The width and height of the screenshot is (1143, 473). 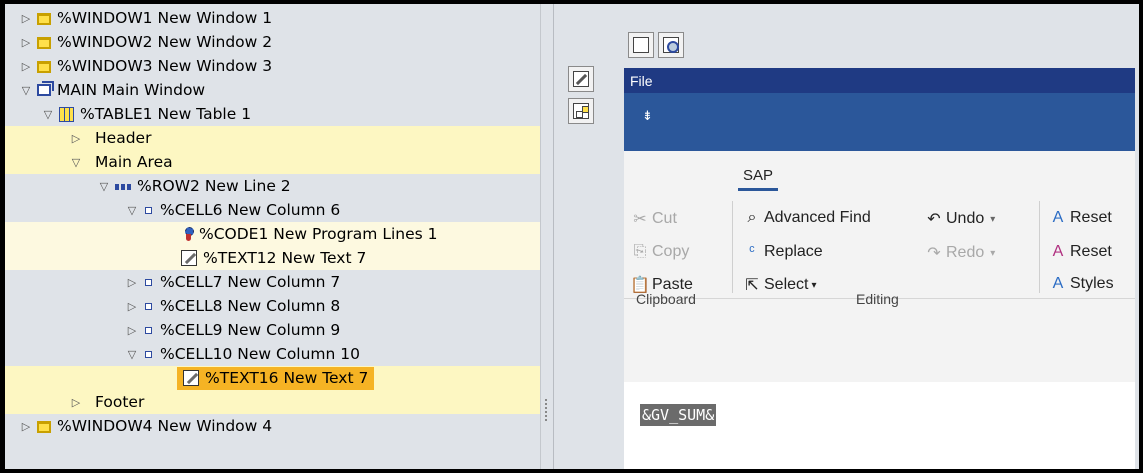 I want to click on quick-access-toolbar: ⇟, so click(x=879, y=122).